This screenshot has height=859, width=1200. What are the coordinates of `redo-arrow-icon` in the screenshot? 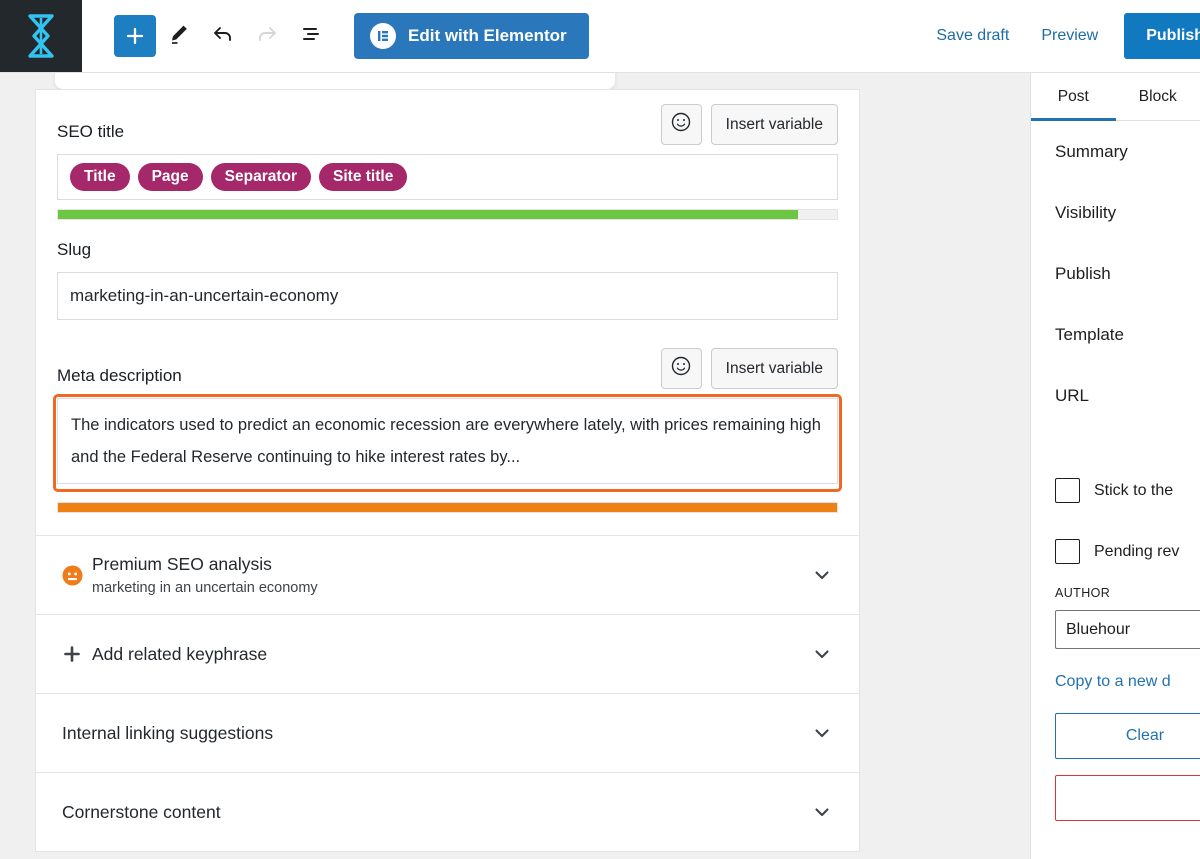 It's located at (267, 36).